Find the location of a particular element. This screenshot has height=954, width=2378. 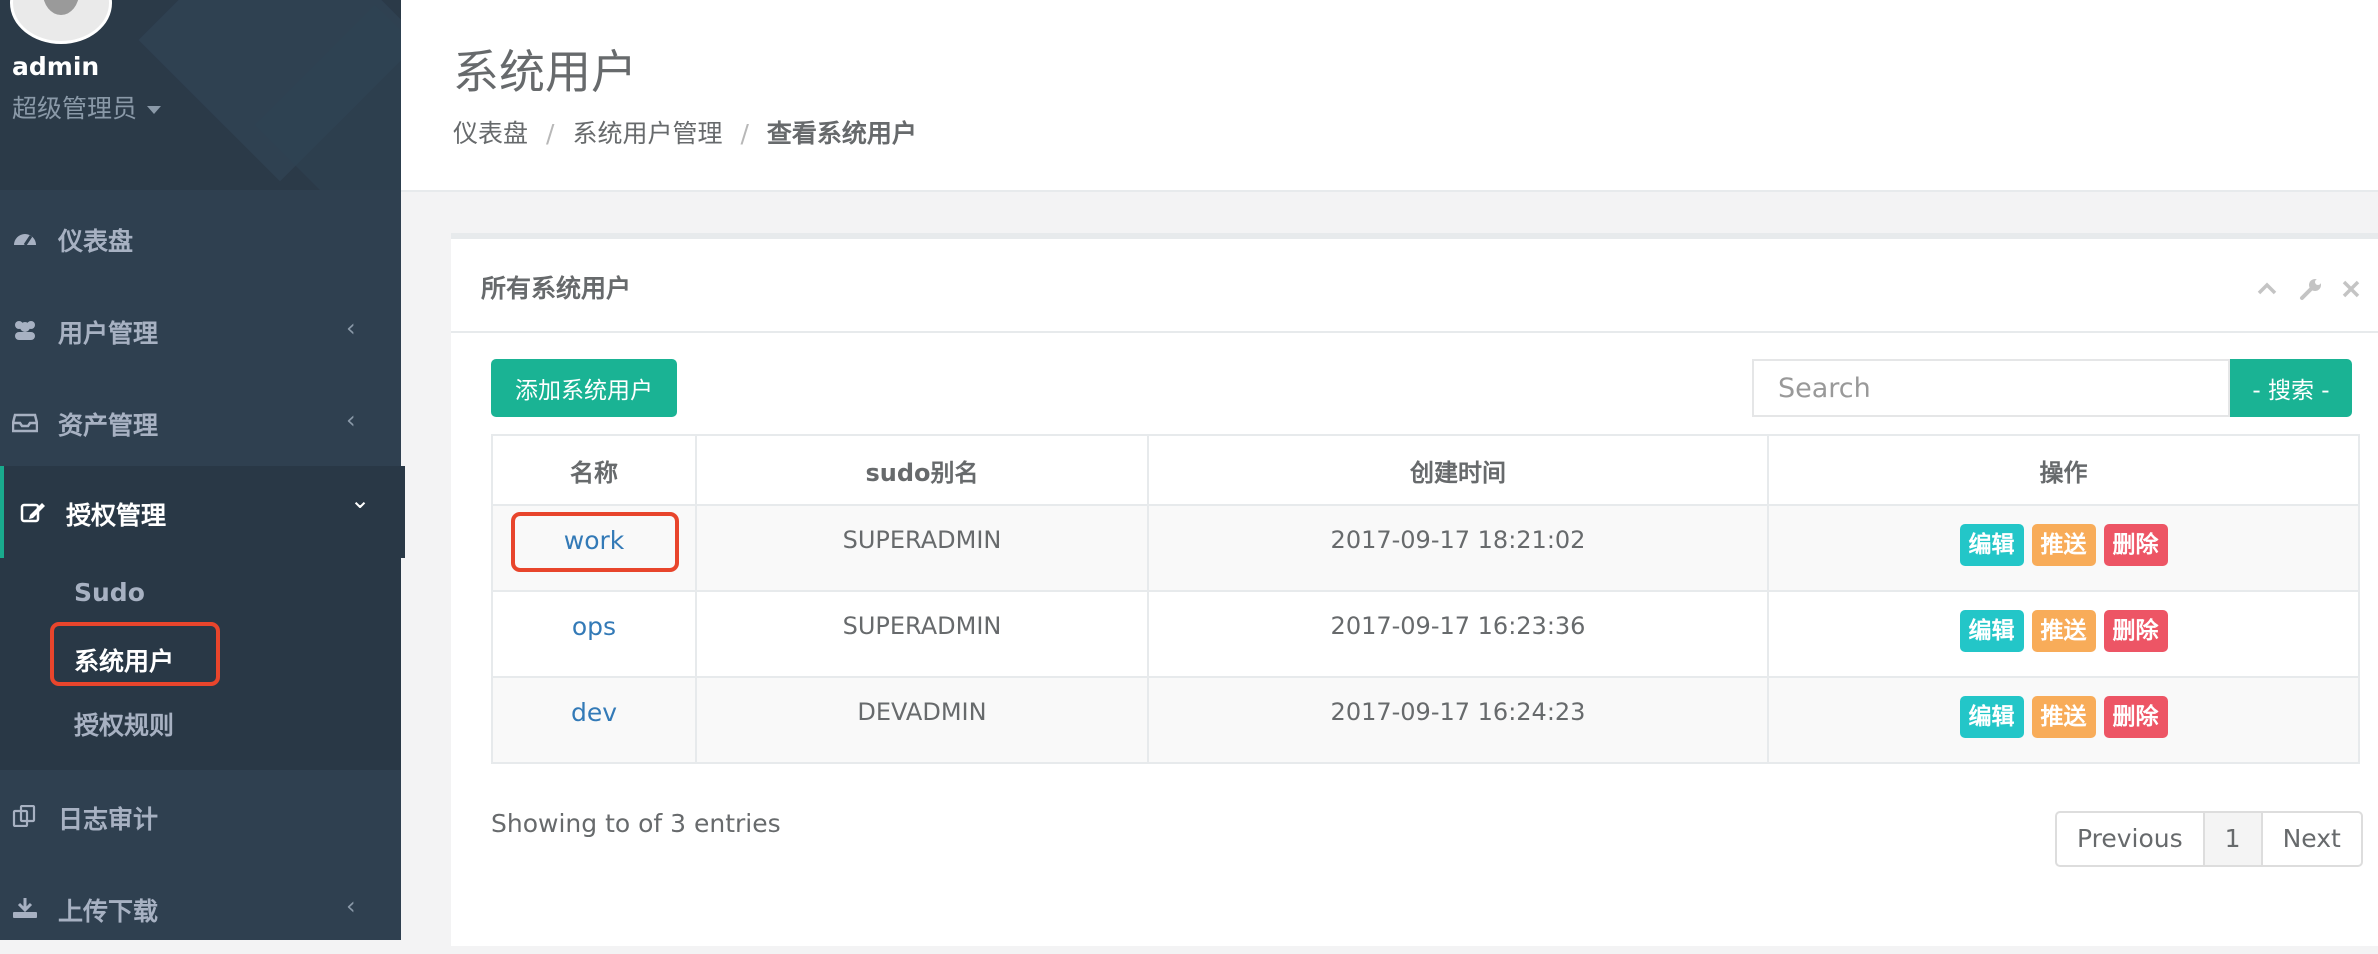

avatar is located at coordinates (61, 22).